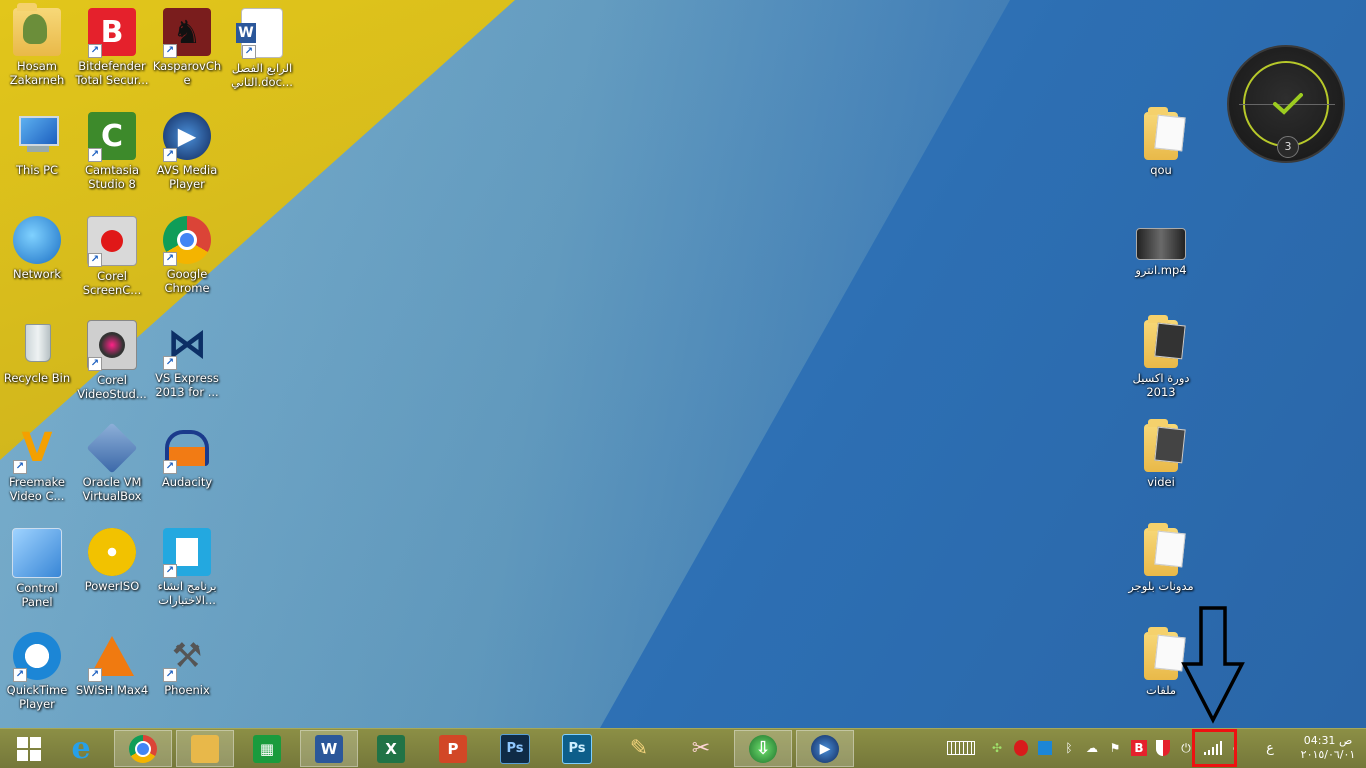  I want to click on user-folder-icon, so click(37, 29).